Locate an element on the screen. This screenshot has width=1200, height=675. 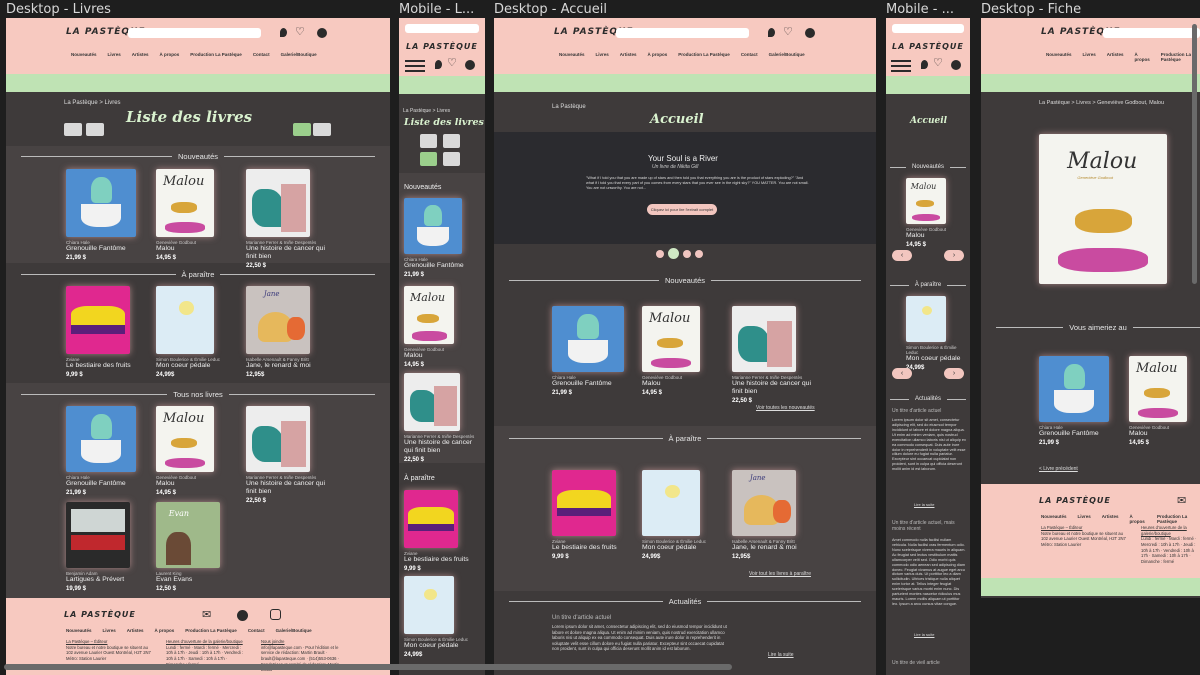
vertical-scrollbar is located at coordinates (1194, 154).